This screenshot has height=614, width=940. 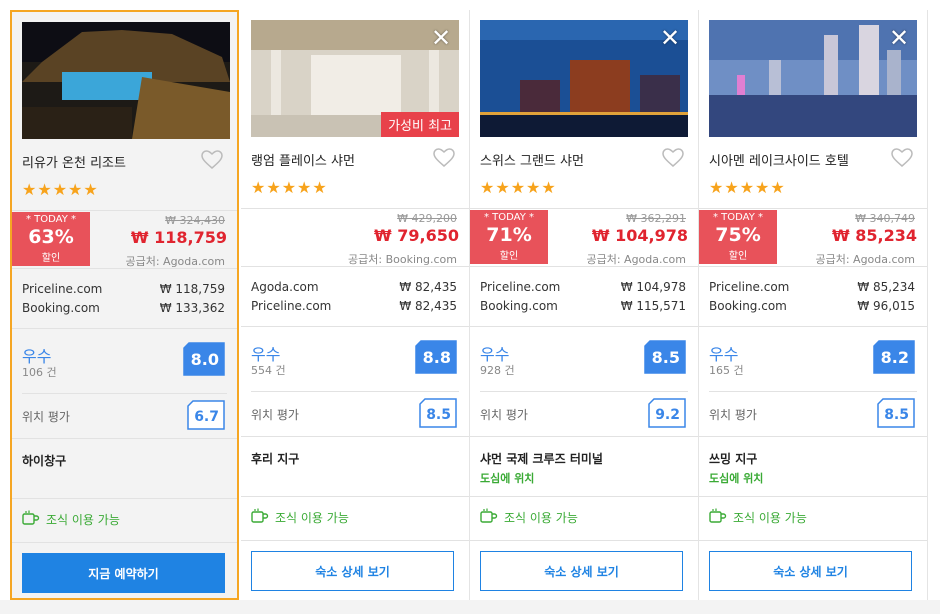 What do you see at coordinates (812, 287) in the screenshot?
I see `vendor-price-row: Priceline.com ₩ 85,234` at bounding box center [812, 287].